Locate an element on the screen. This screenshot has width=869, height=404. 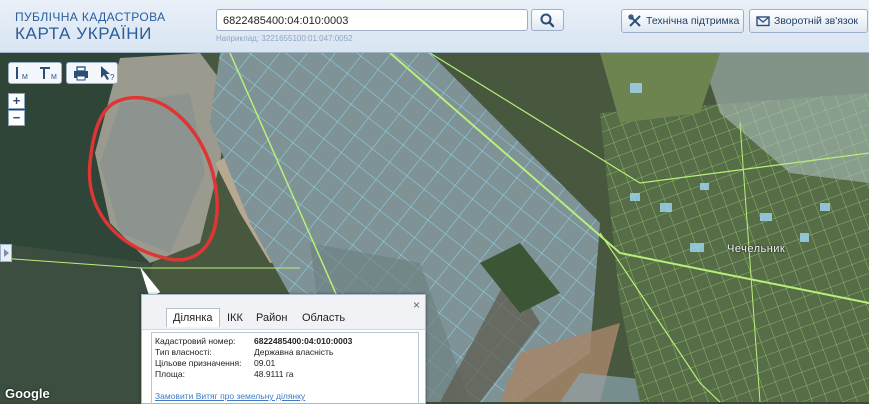
detail-value: 09.01 is located at coordinates (265, 363).